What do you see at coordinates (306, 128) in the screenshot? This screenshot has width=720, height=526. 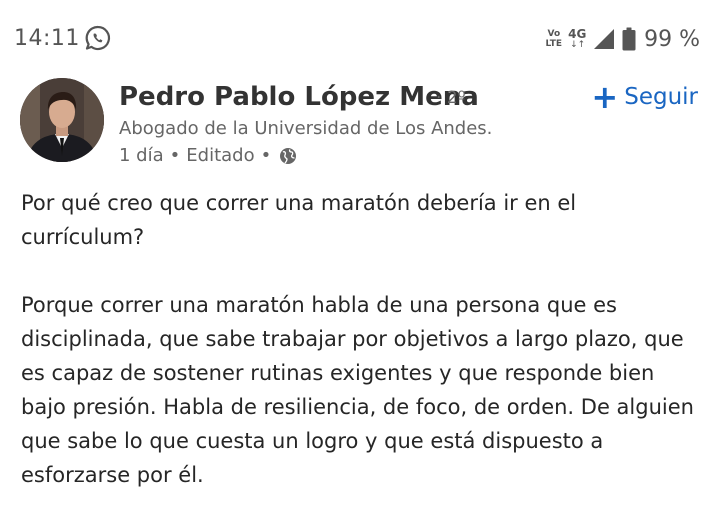 I see `author-headline: Abogado de la Universidad de Los Andes.` at bounding box center [306, 128].